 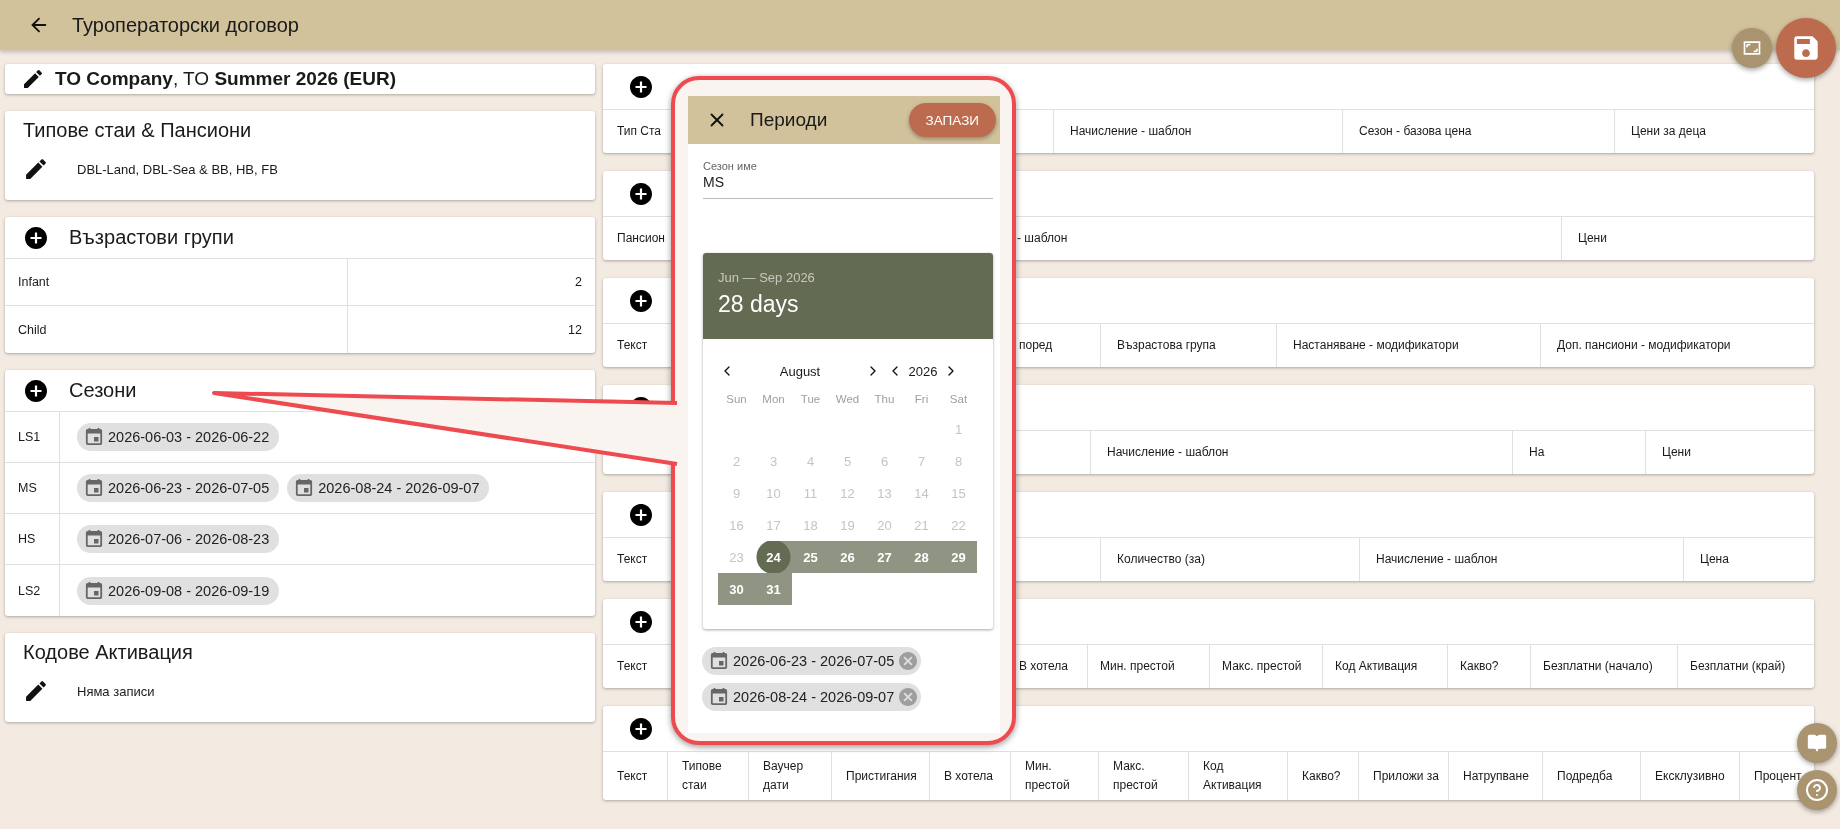 What do you see at coordinates (847, 557) in the screenshot?
I see `calendar-day: 26` at bounding box center [847, 557].